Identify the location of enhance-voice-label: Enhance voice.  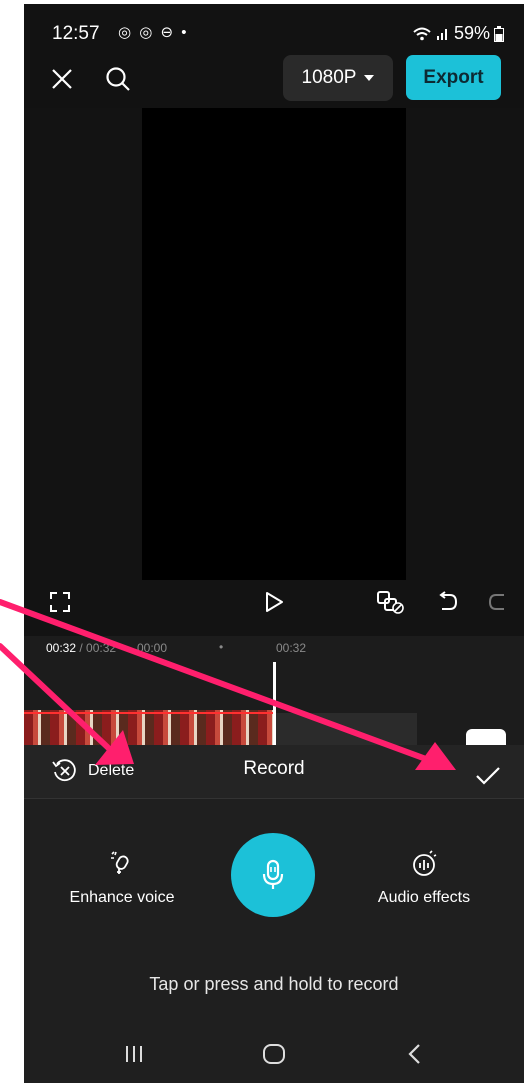
(122, 897).